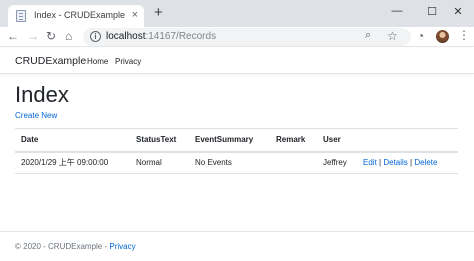 The image size is (474, 261). Describe the element at coordinates (135, 15) in the screenshot. I see `tab-close-icon: ×` at that location.